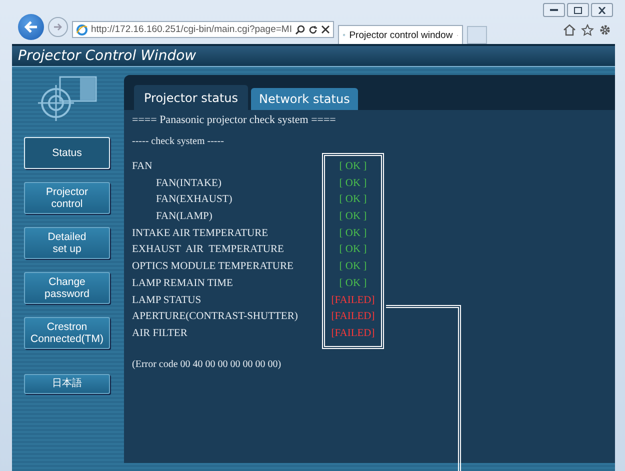  What do you see at coordinates (167, 301) in the screenshot?
I see `check-label: LAMP STATUS` at bounding box center [167, 301].